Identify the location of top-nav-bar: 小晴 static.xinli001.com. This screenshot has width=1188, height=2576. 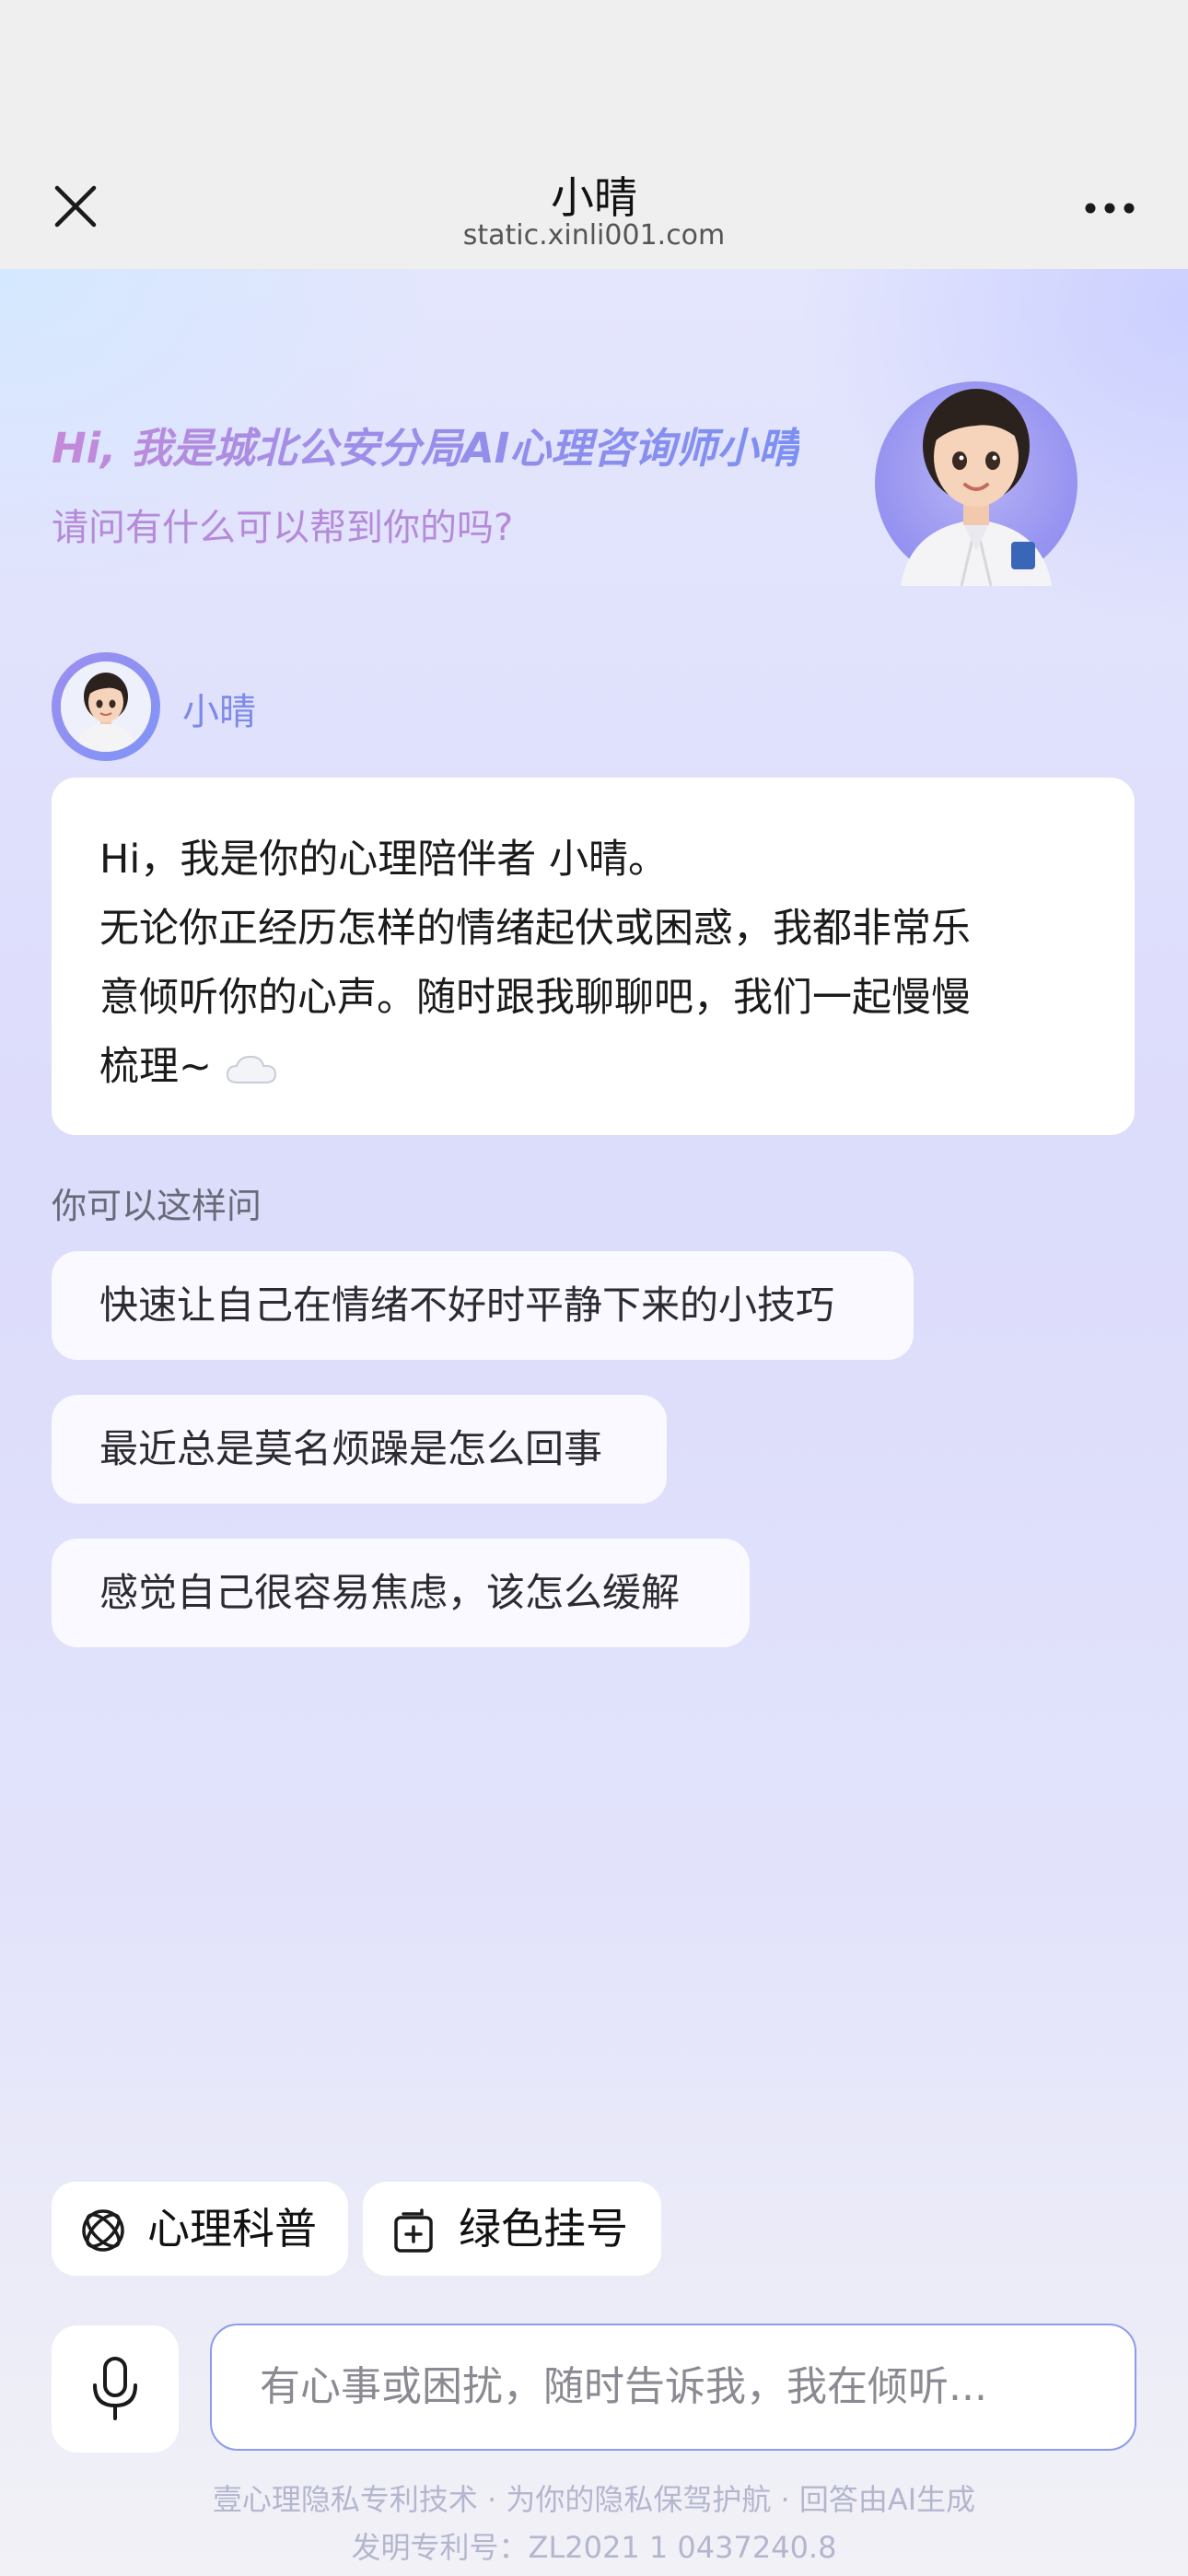
(594, 134).